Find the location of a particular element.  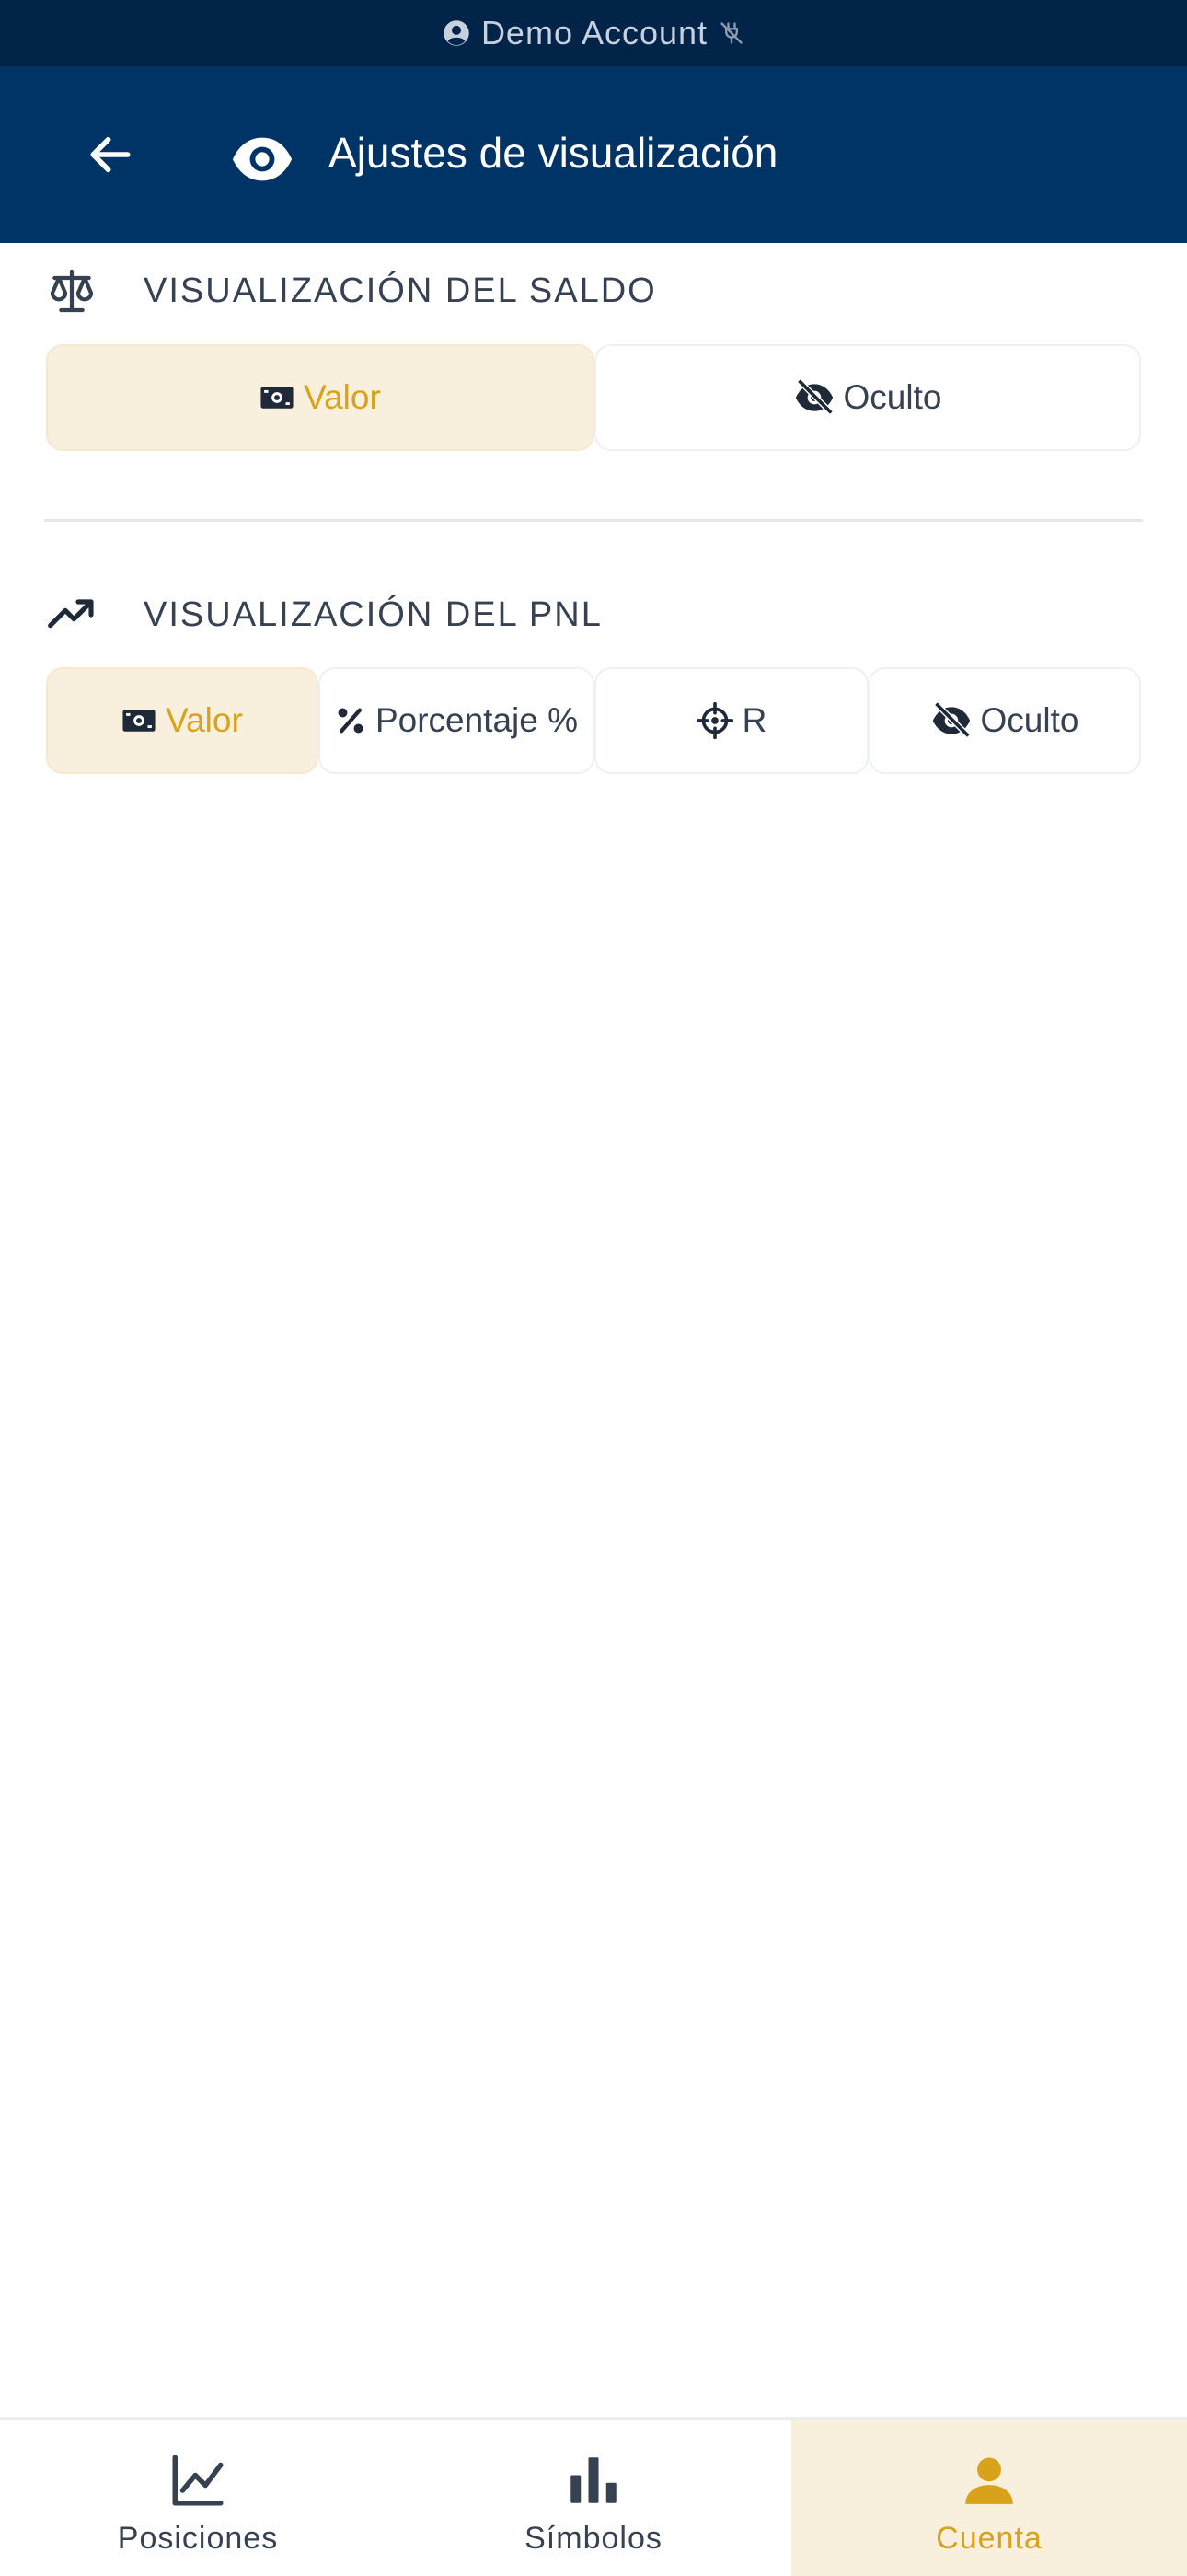

pnl-display-options: Valor Porcentaje % R Oculto is located at coordinates (593, 720).